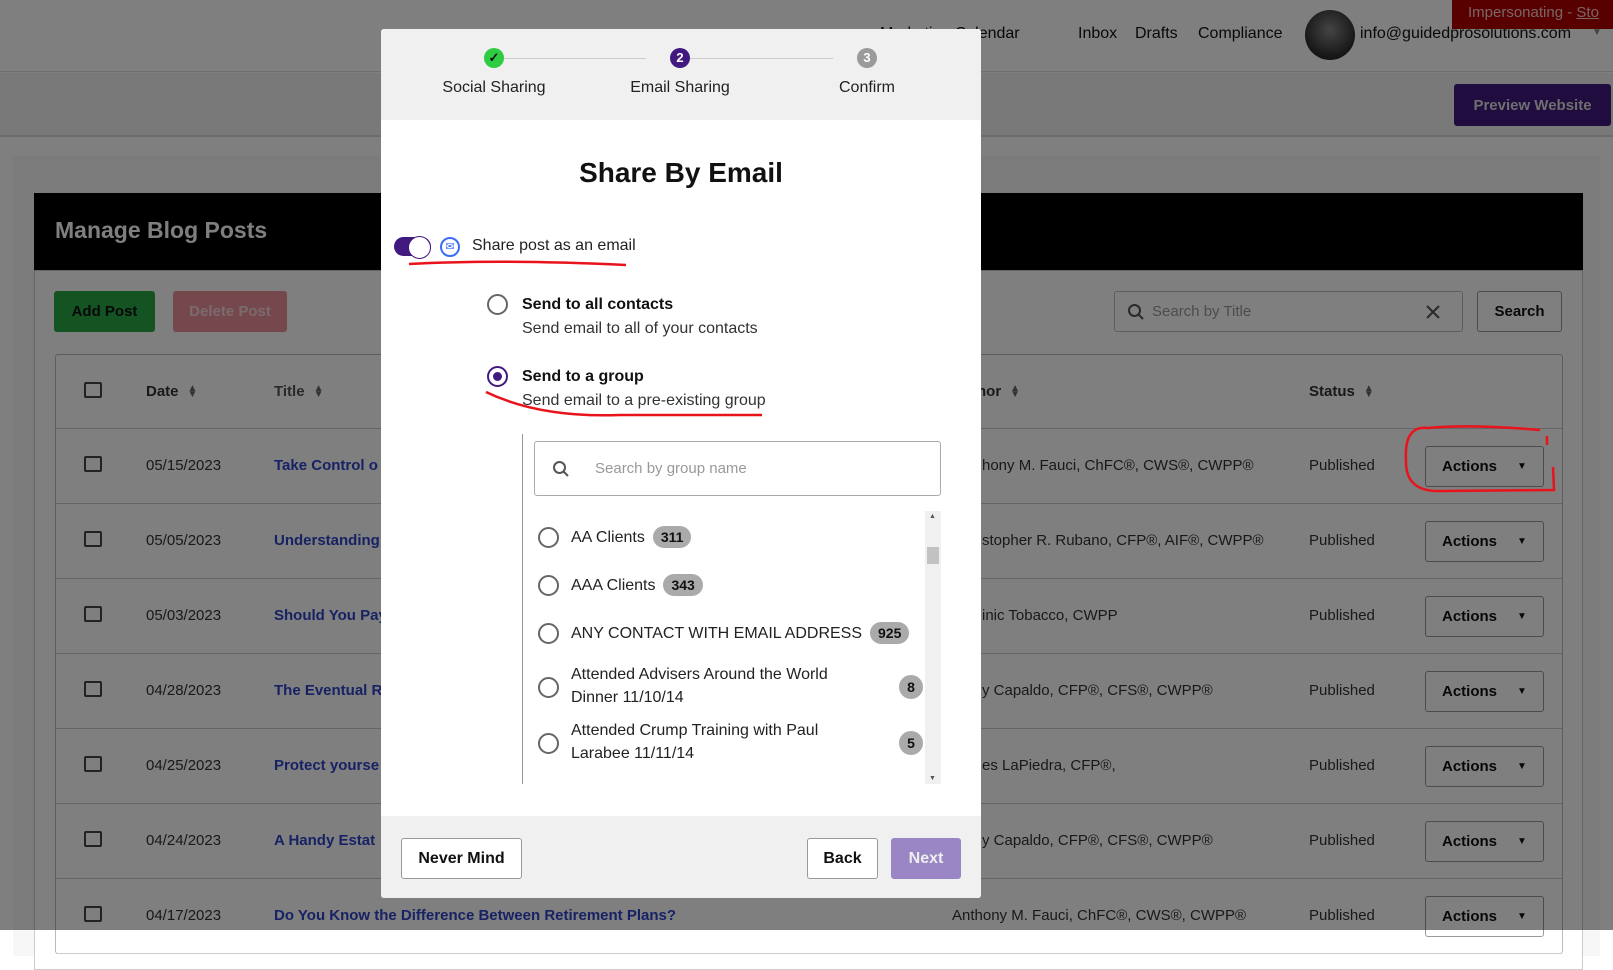 This screenshot has width=1613, height=970. I want to click on count-badge: 5, so click(911, 743).